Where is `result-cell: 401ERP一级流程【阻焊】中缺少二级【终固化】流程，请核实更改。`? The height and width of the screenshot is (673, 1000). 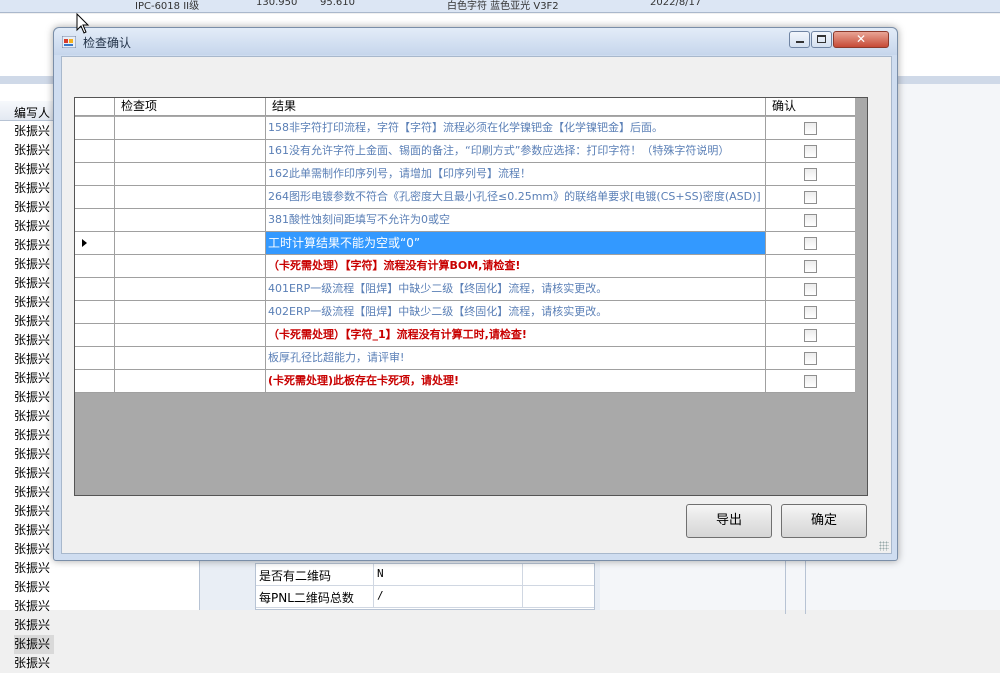
result-cell: 401ERP一级流程【阻焊】中缺少二级【终固化】流程，请核实更改。 is located at coordinates (516, 289).